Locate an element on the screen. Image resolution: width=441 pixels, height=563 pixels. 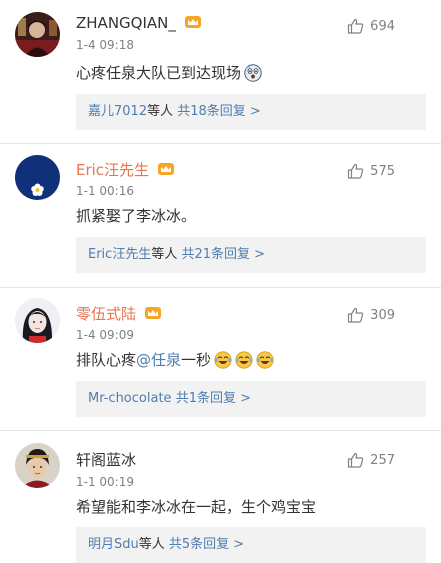
comment-text-body: 排队心疼 is located at coordinates (106, 360).